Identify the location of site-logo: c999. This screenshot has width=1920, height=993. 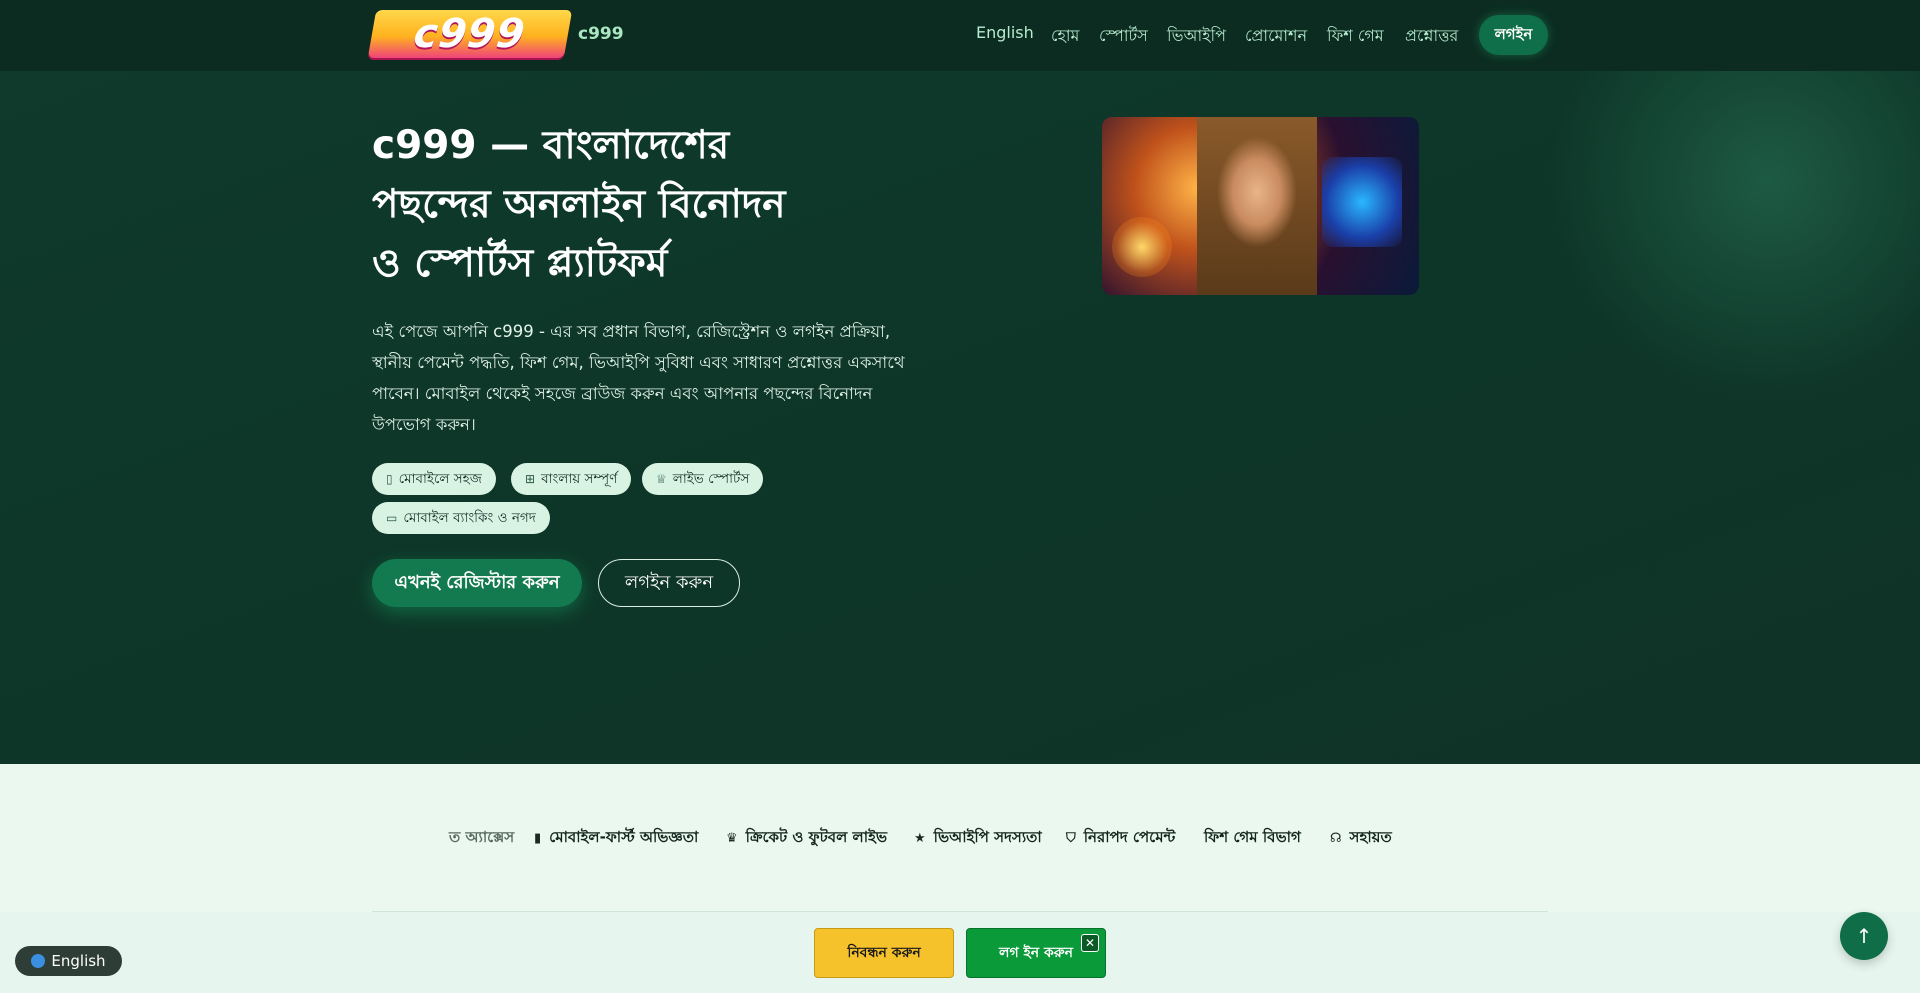
(470, 34).